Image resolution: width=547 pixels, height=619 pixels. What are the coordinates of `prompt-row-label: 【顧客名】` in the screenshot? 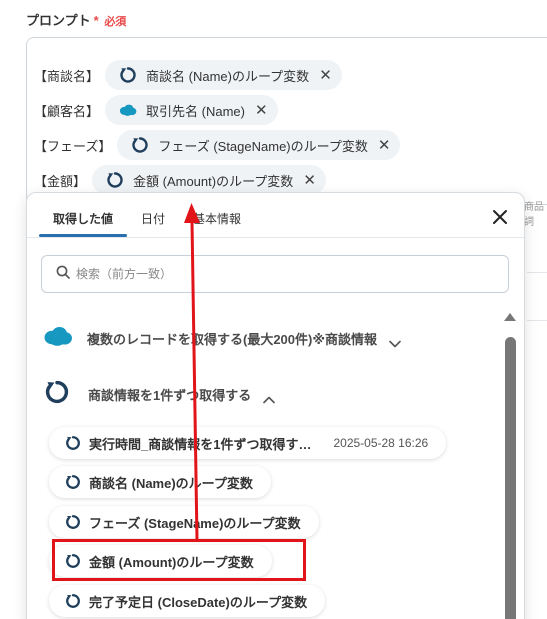 It's located at (67, 111).